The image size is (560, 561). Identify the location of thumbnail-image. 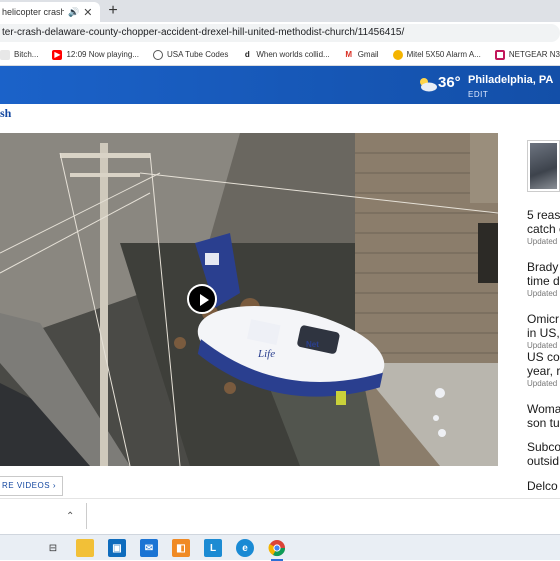
(543, 166).